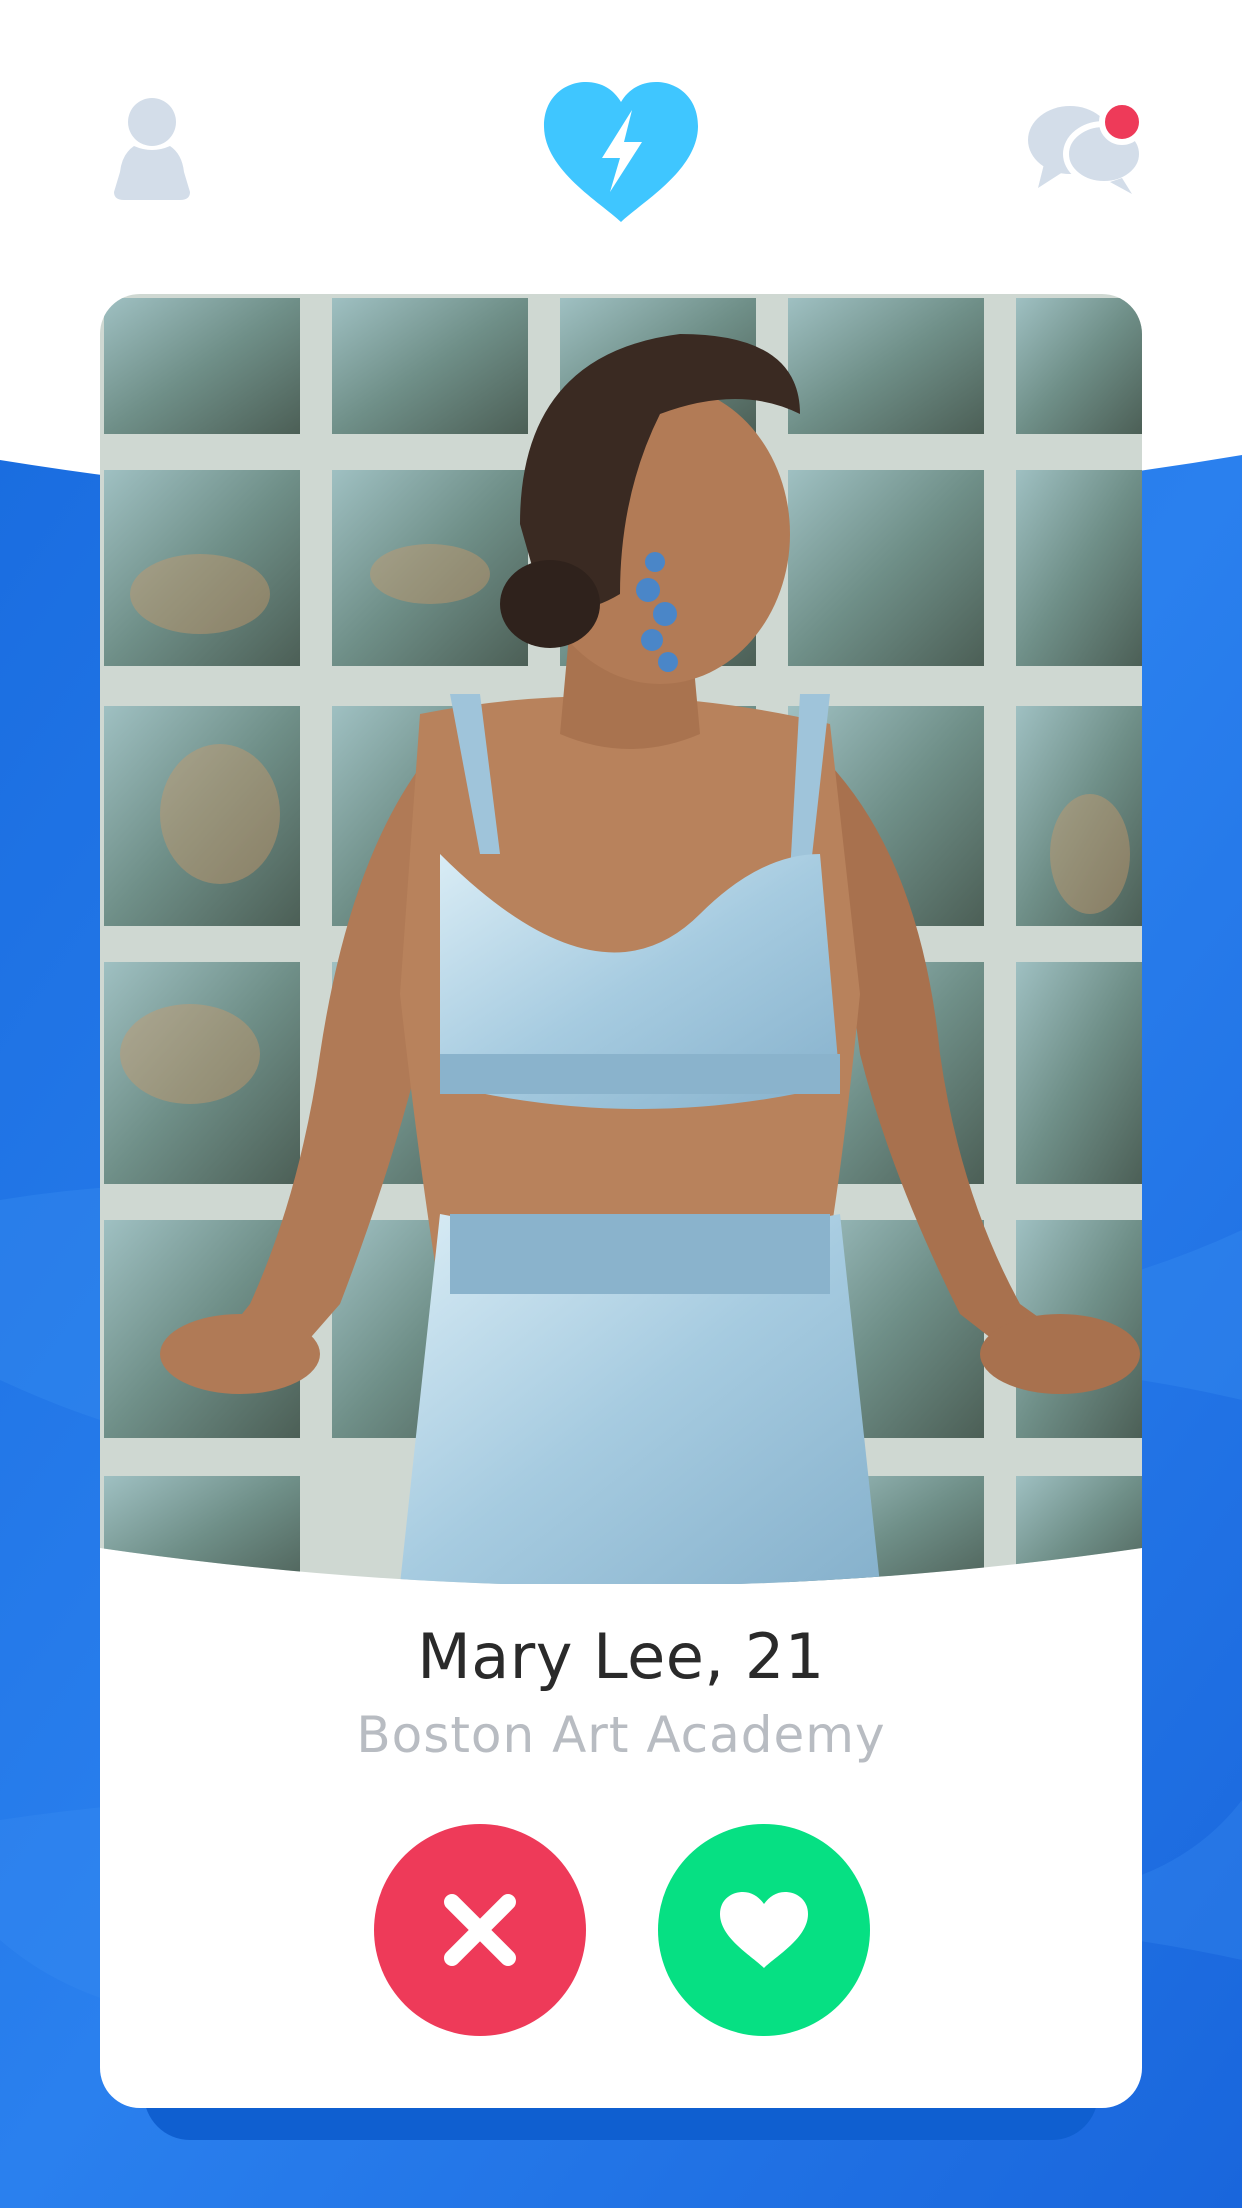  I want to click on app-logo-button, so click(621, 152).